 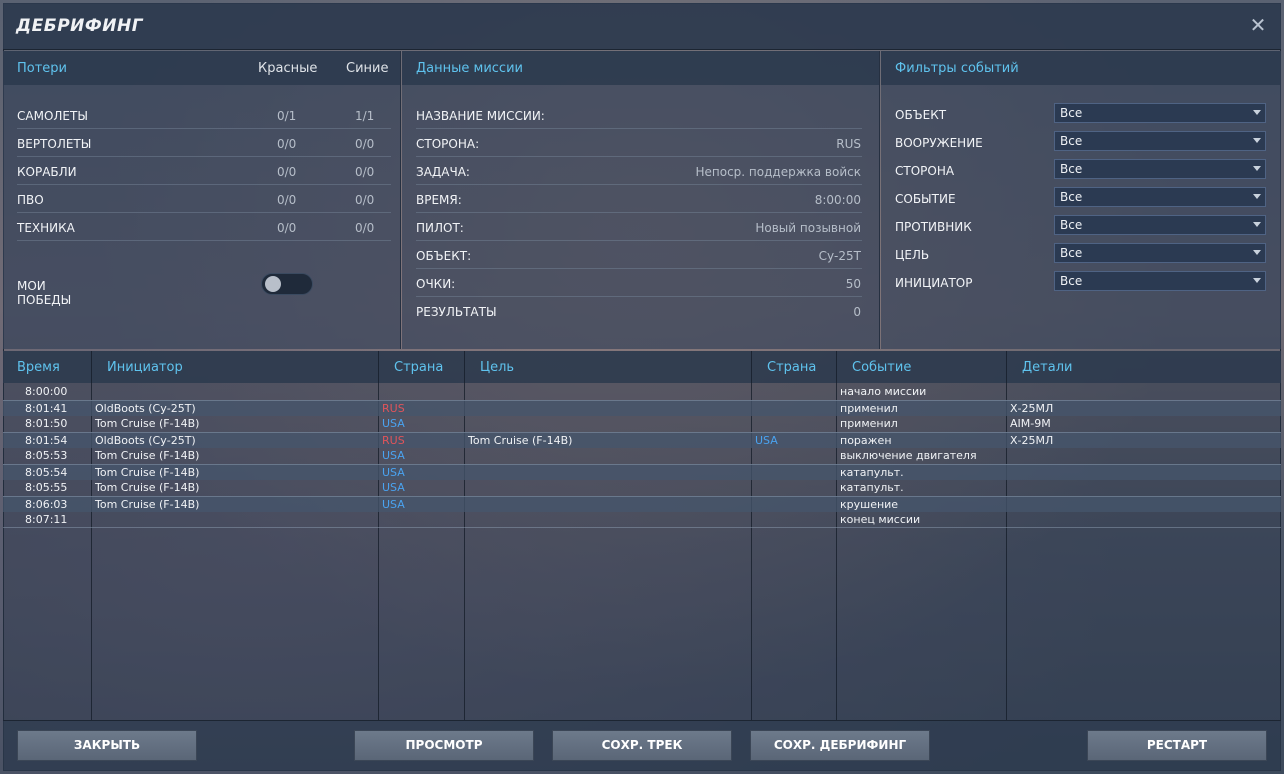 I want to click on mission-row-value: Новый позывной, so click(x=808, y=228).